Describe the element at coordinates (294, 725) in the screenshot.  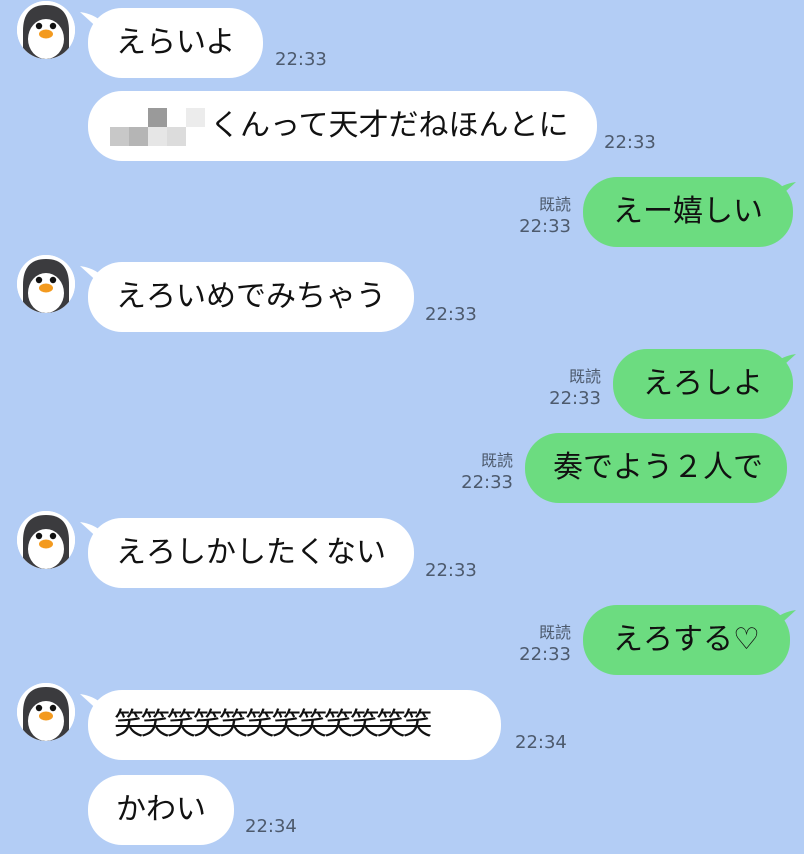
I see `message-bubble: 笑笑笑笑笑笑笑笑笑笑笑笑` at that location.